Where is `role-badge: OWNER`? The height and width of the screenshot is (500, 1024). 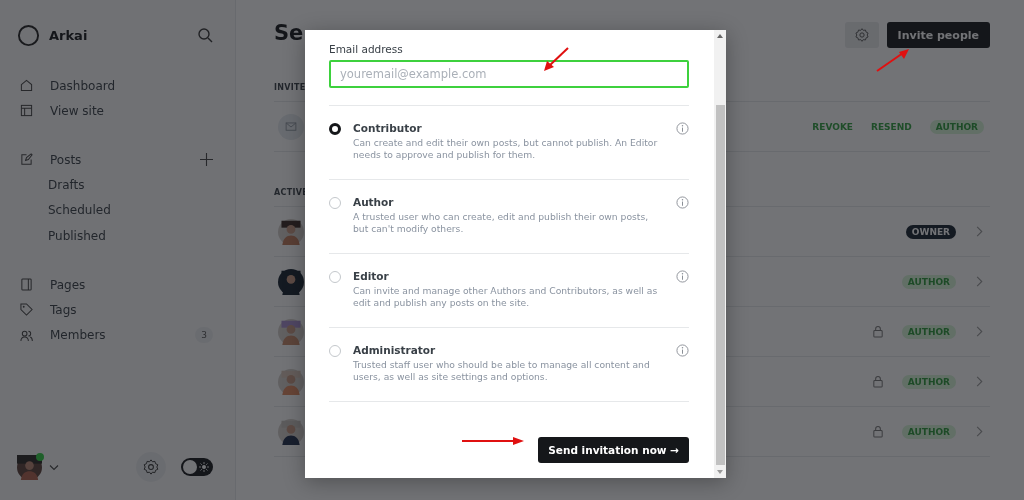 role-badge: OWNER is located at coordinates (930, 231).